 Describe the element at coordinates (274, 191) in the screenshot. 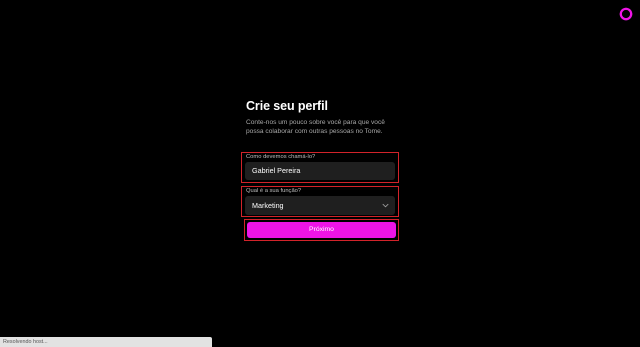

I see `role-field-label: Qual é a sua função?` at that location.